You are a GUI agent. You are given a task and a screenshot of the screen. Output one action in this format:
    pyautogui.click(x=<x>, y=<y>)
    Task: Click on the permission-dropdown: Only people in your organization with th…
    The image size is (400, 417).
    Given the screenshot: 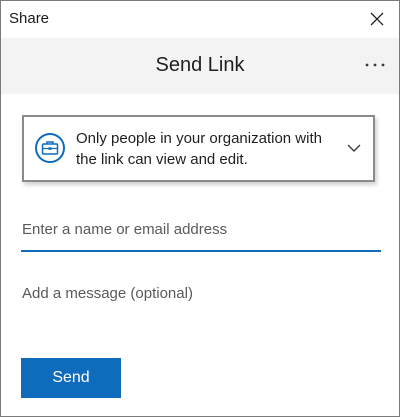 What is the action you would take?
    pyautogui.click(x=198, y=148)
    